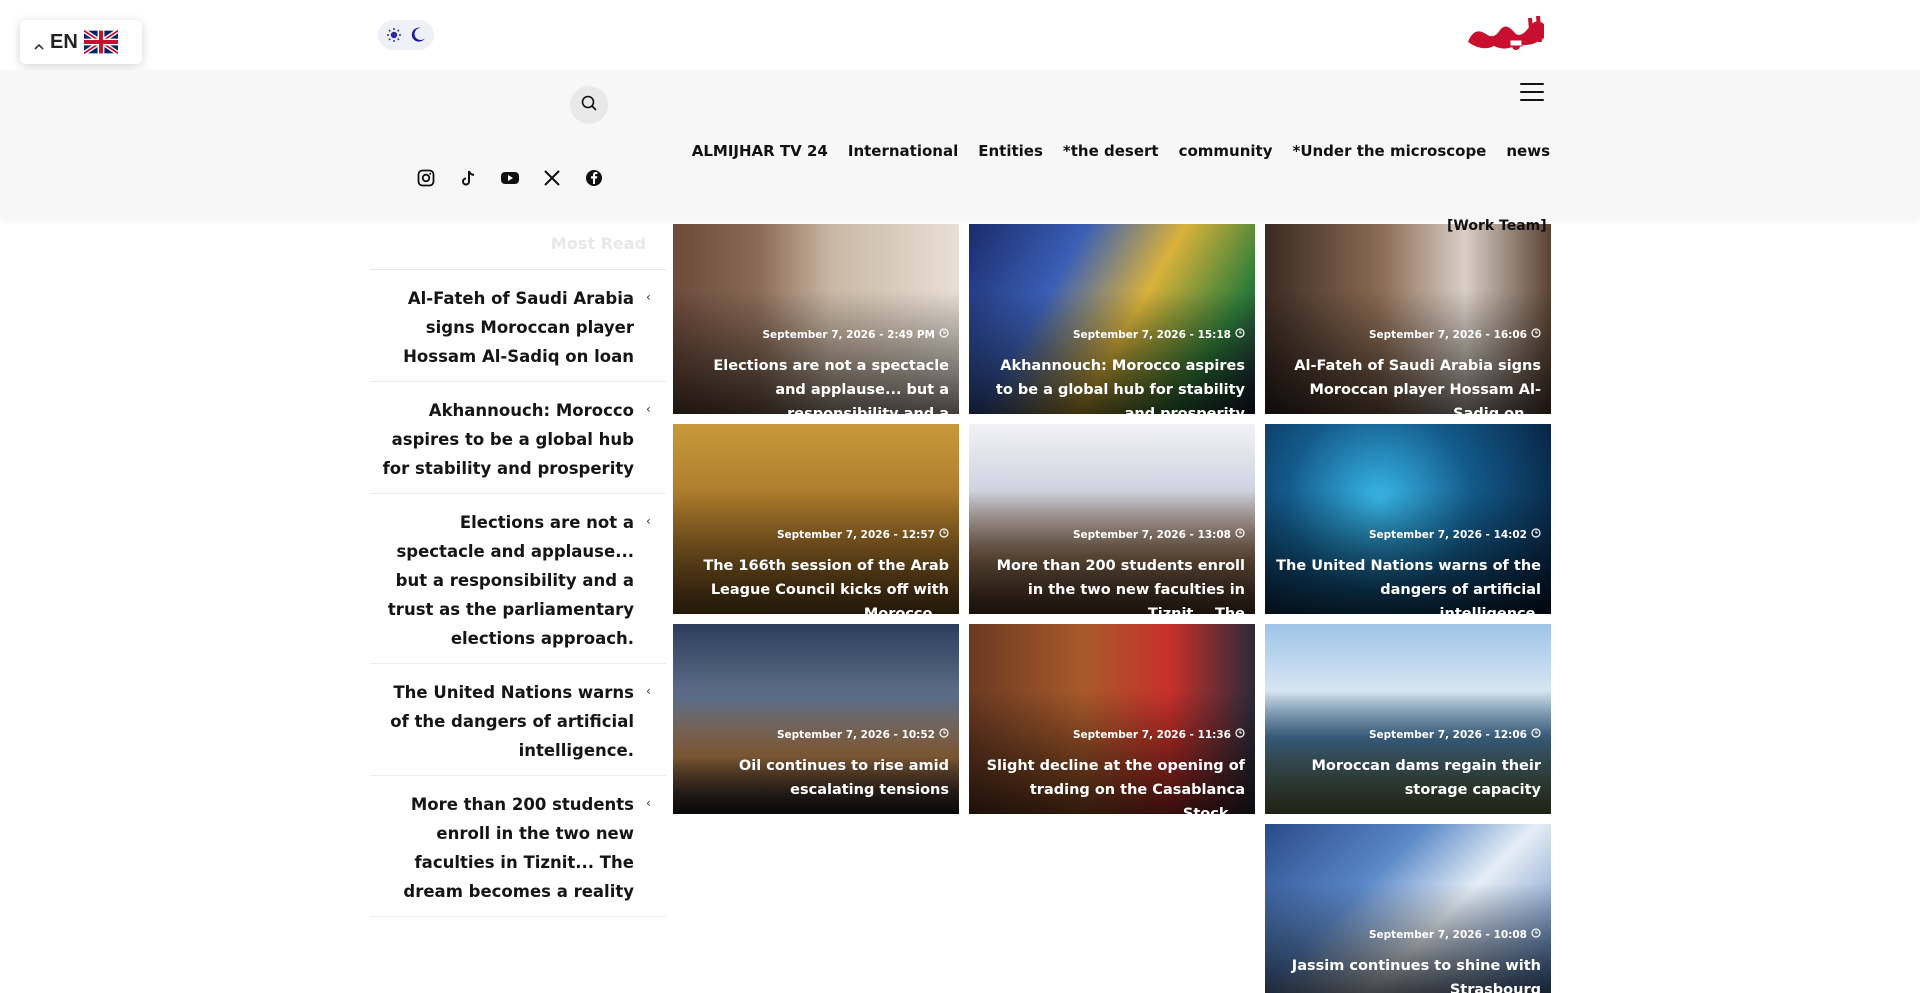 The width and height of the screenshot is (1920, 993). What do you see at coordinates (1159, 734) in the screenshot?
I see `news-date: September 7, 2026 - 11:36` at bounding box center [1159, 734].